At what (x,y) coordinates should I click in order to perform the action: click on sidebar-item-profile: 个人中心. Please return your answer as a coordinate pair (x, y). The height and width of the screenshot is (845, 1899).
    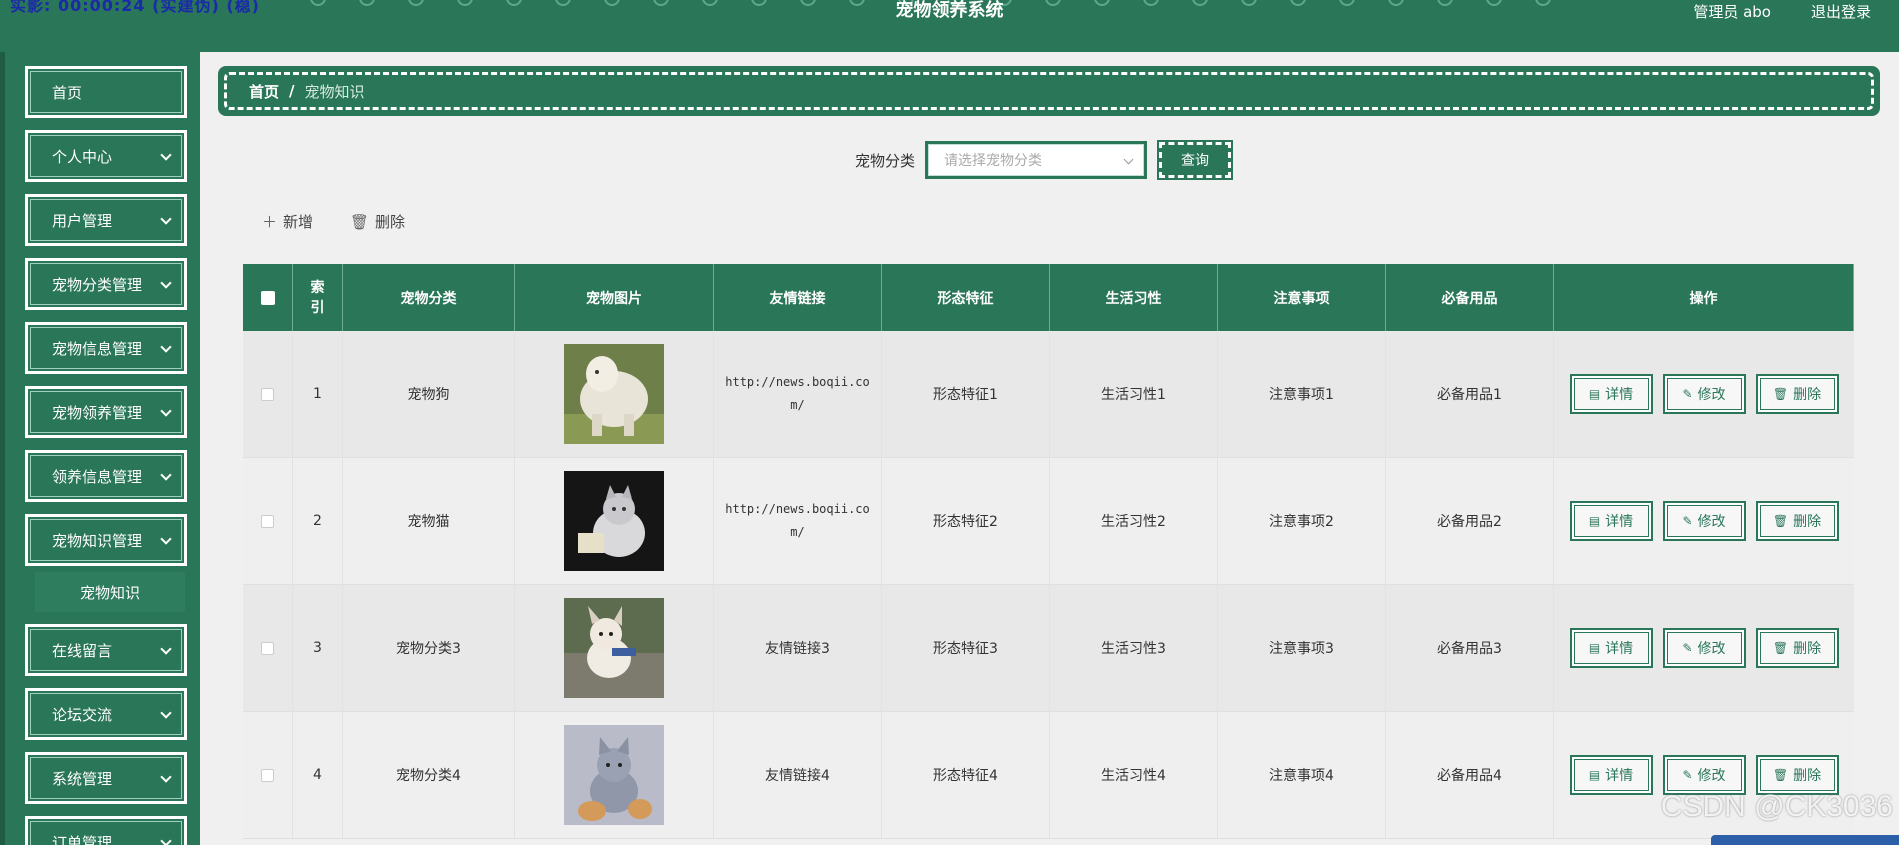
    Looking at the image, I should click on (106, 156).